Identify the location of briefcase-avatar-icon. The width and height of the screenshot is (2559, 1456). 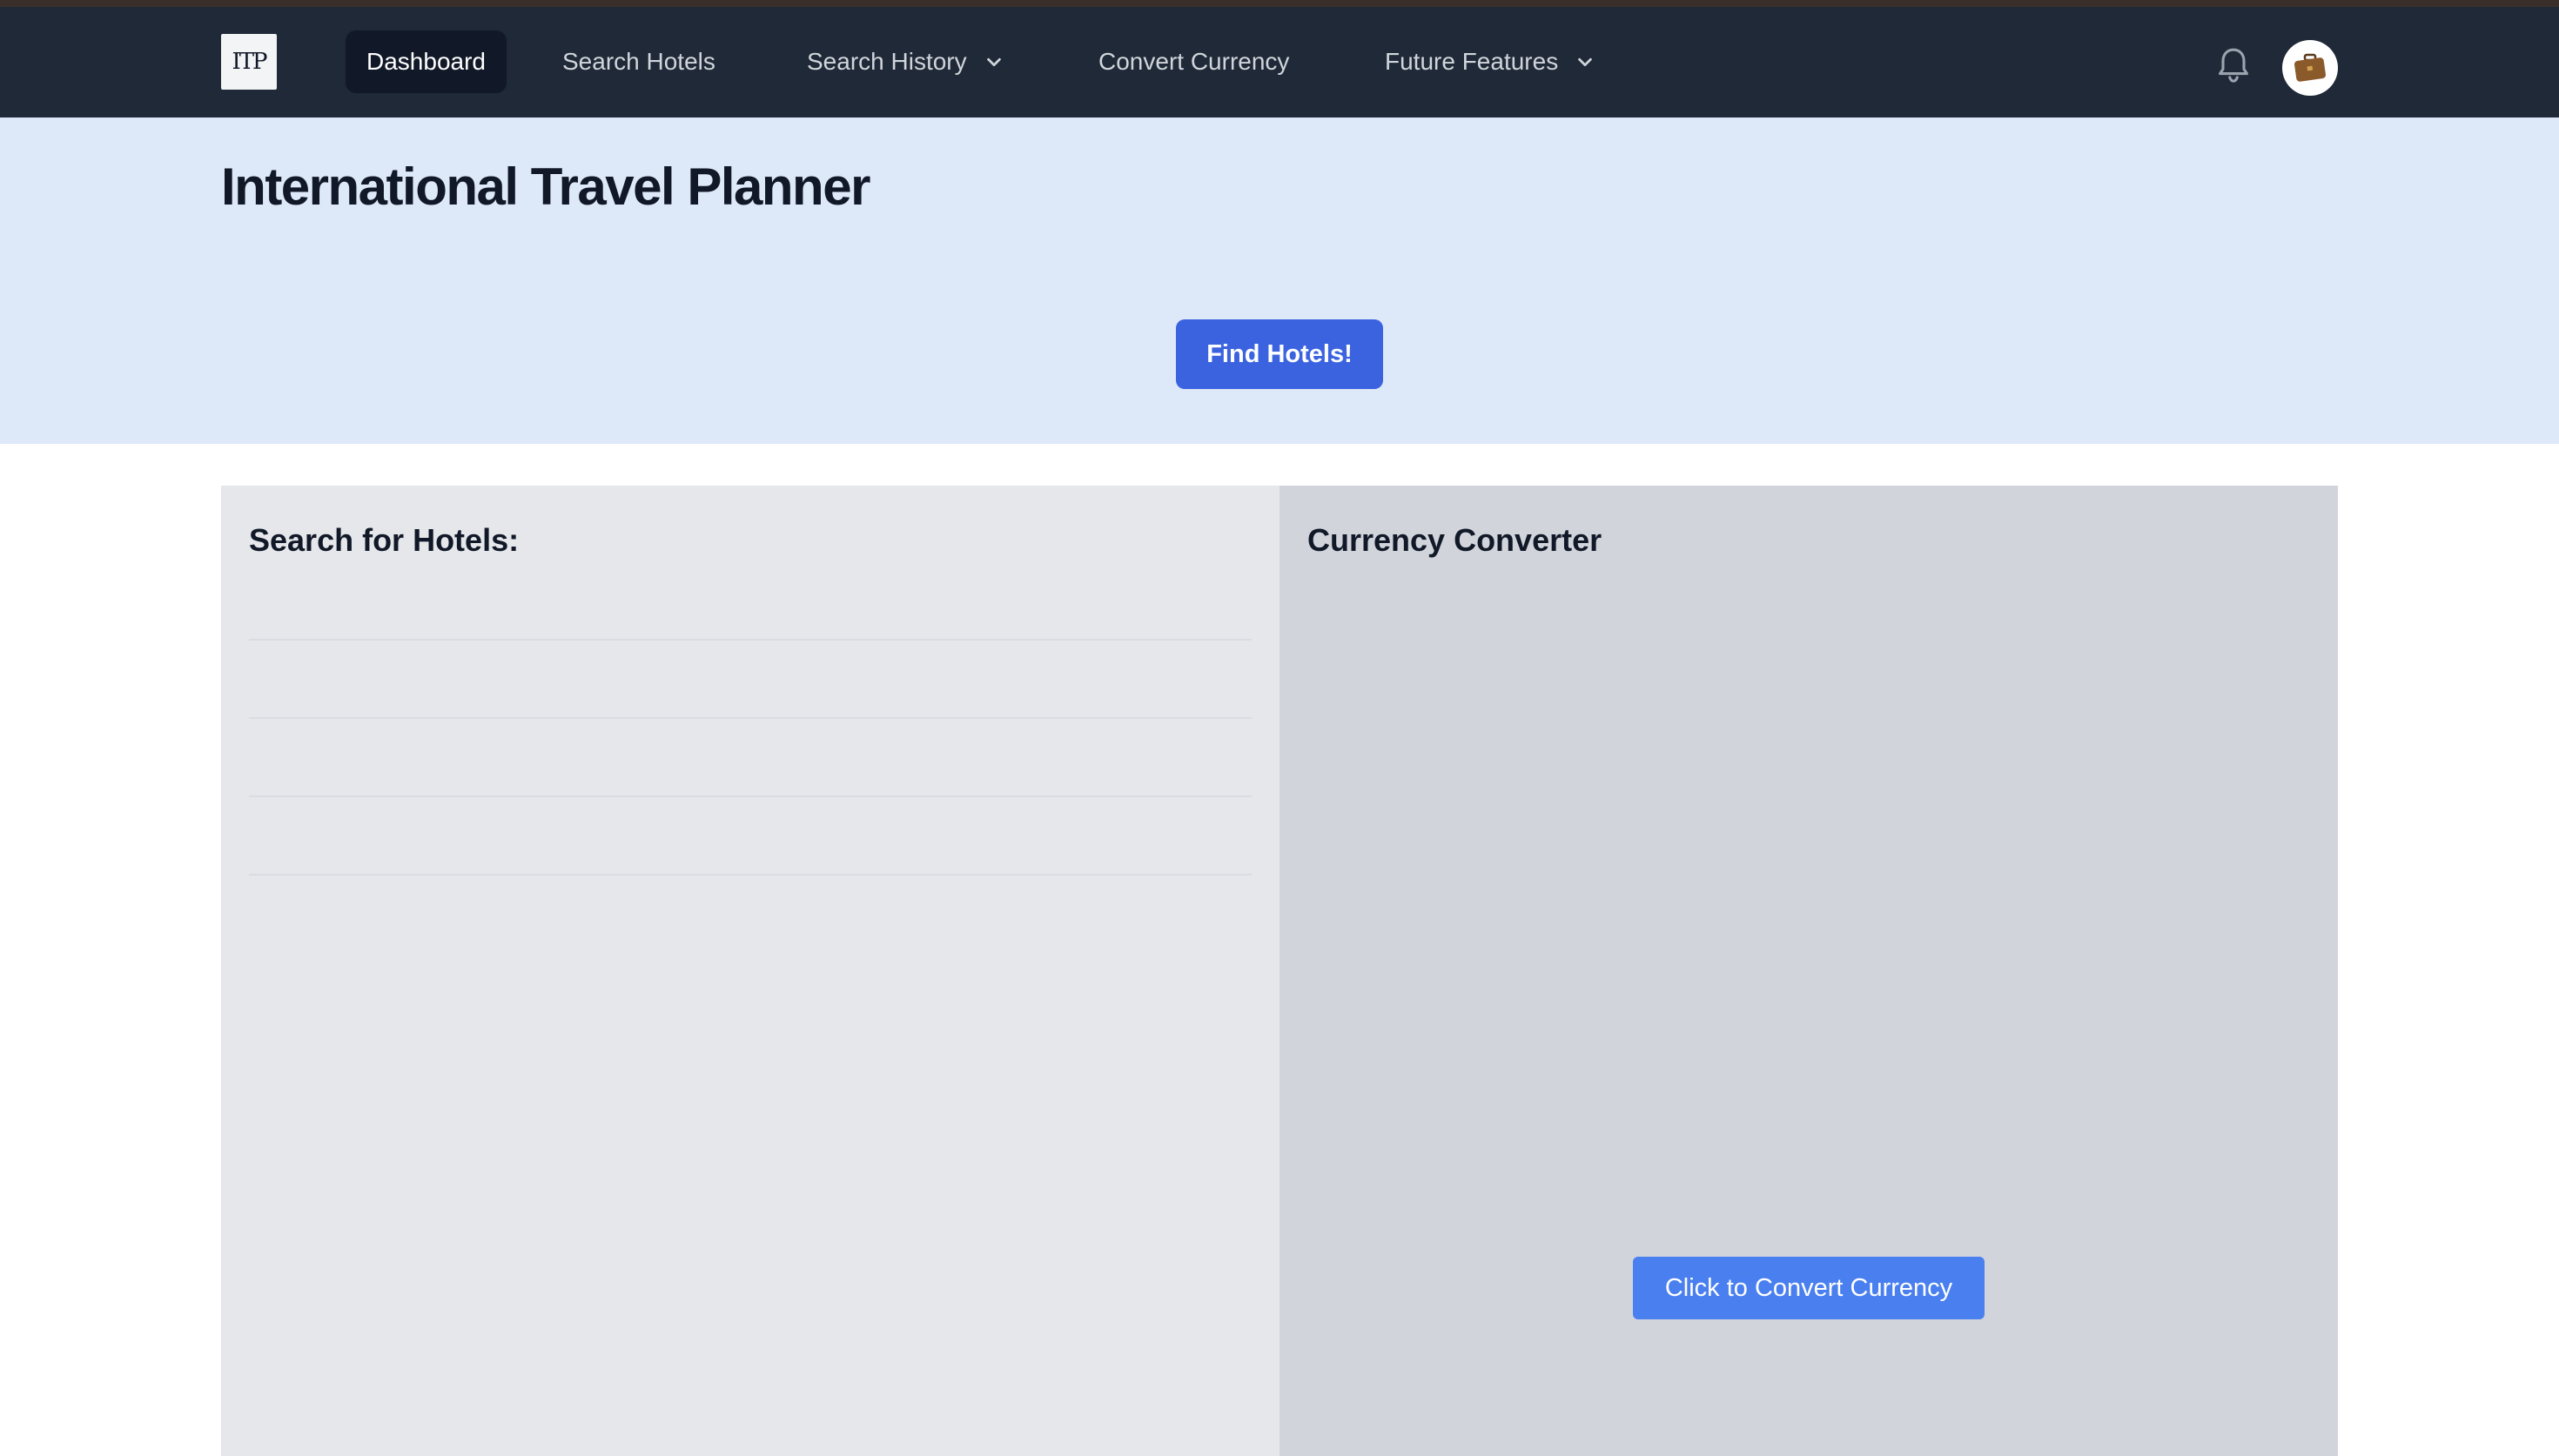
(2310, 67).